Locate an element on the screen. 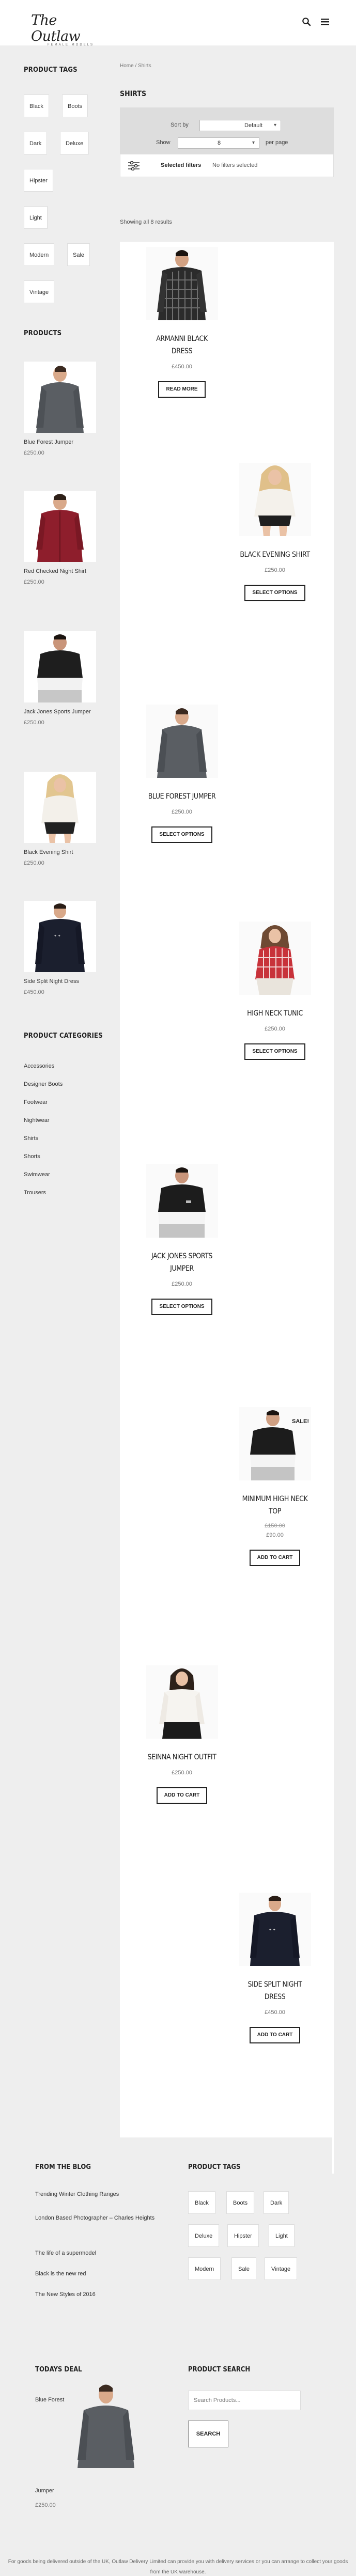 The height and width of the screenshot is (2576, 356). footer-tag-modern: Modern is located at coordinates (204, 2268).